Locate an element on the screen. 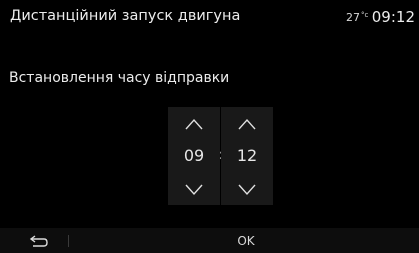  temperature-unit: °c is located at coordinates (365, 15).